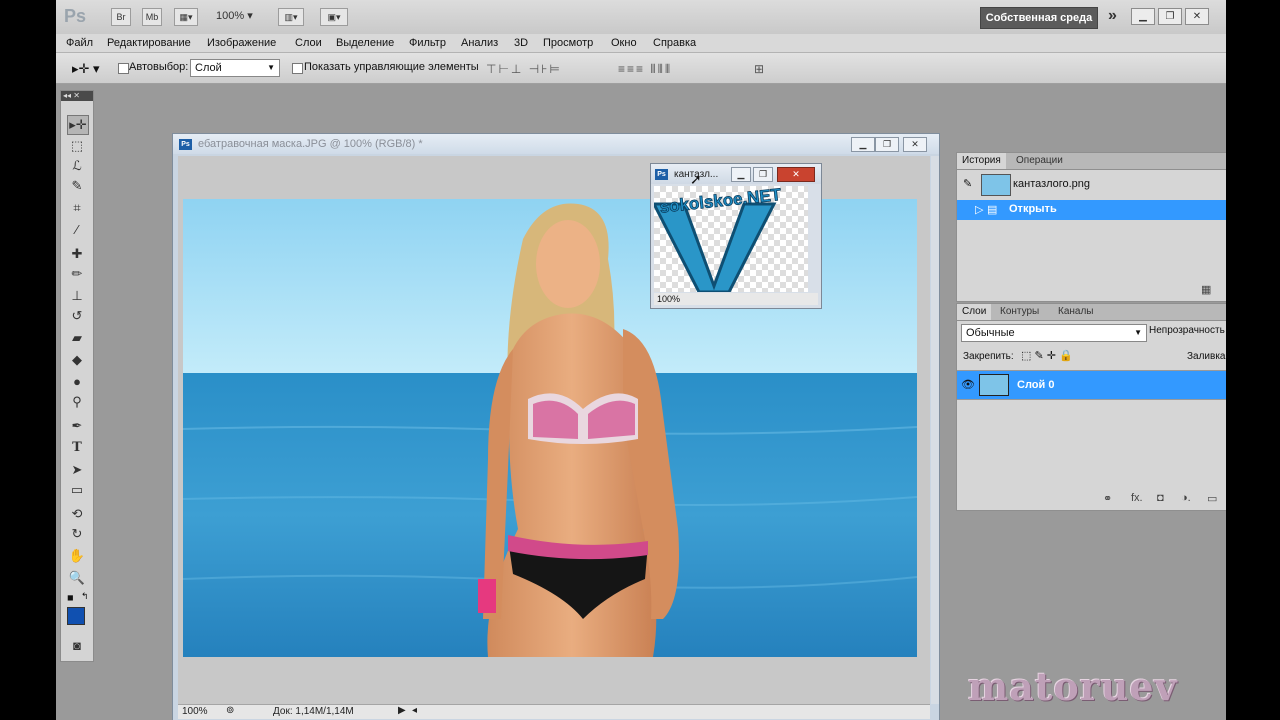 This screenshot has height=720, width=1280. I want to click on tab-history: История, so click(981, 161).